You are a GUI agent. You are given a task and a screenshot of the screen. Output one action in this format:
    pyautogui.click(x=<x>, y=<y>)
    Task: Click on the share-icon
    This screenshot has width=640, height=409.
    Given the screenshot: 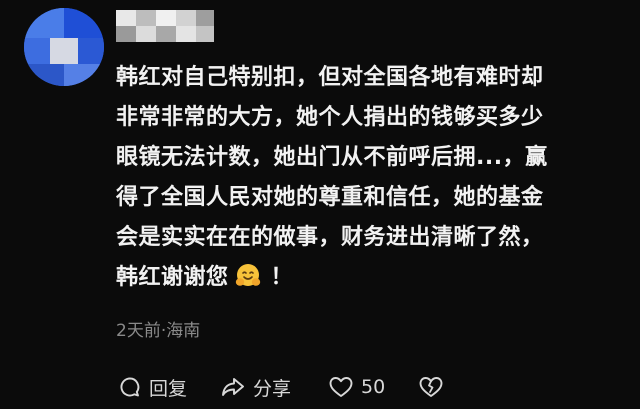 What is the action you would take?
    pyautogui.click(x=233, y=387)
    